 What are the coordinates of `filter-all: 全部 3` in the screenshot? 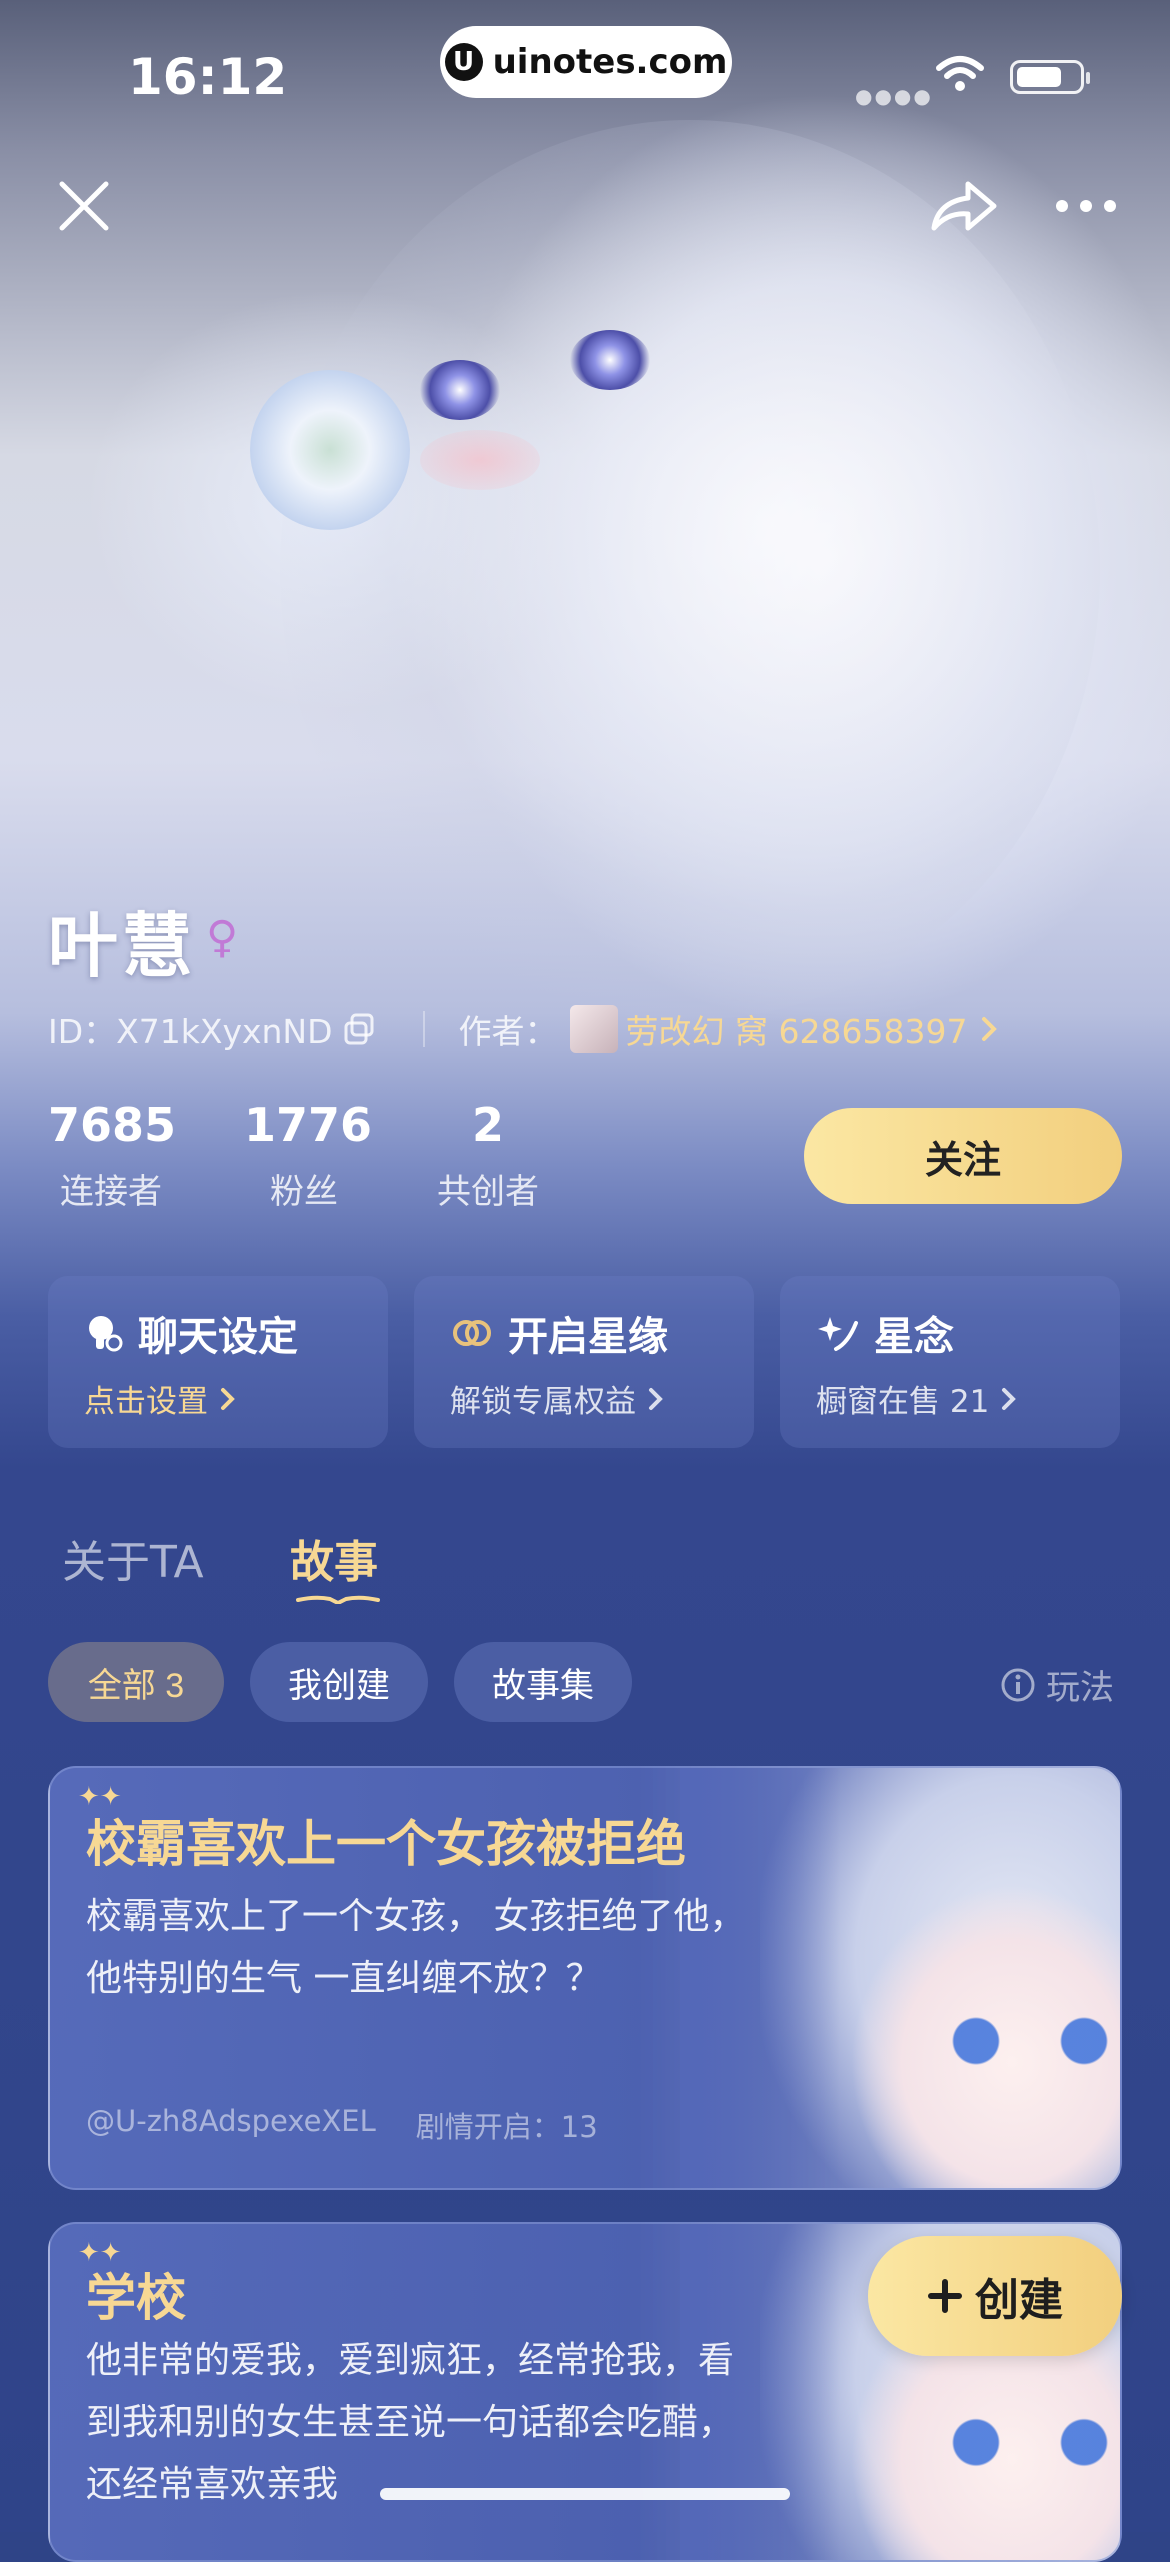 It's located at (136, 1682).